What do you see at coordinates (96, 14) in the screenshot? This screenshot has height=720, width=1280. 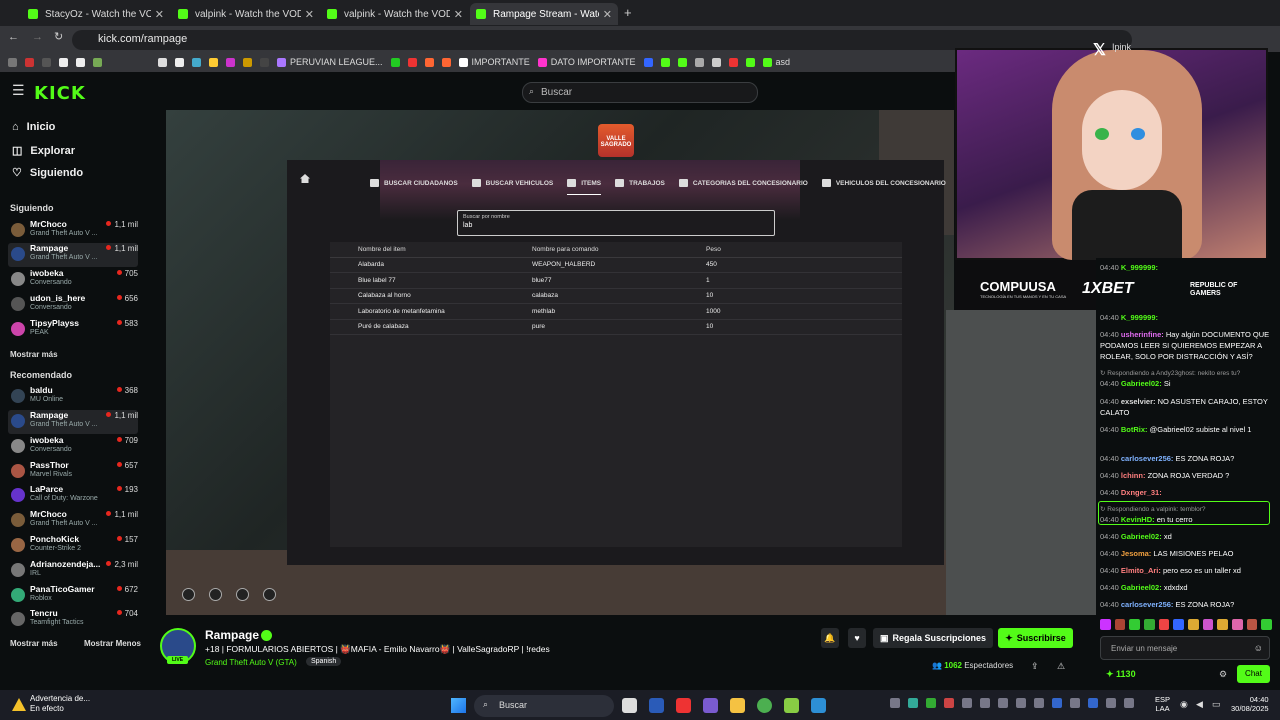 I see `browser-tab: StacyOz - Watch the VOD on Ki✕` at bounding box center [96, 14].